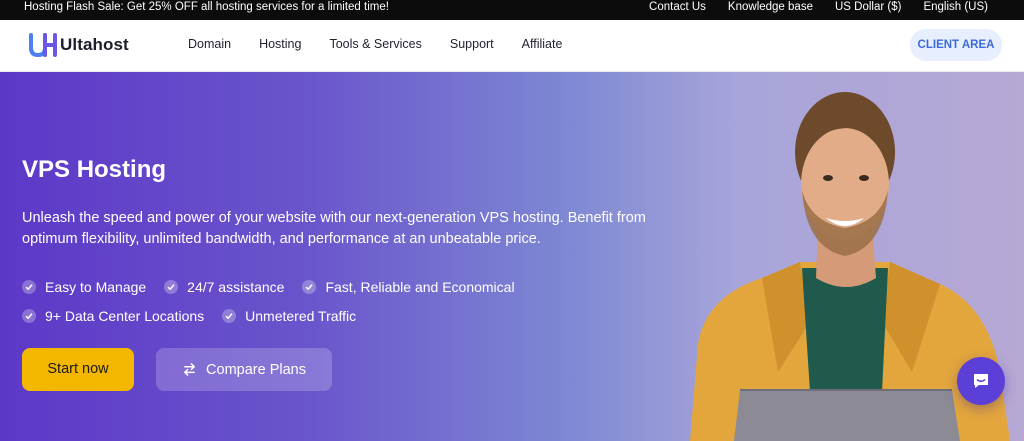  Describe the element at coordinates (956, 45) in the screenshot. I see `client-area-button: CLIENT AREA` at that location.